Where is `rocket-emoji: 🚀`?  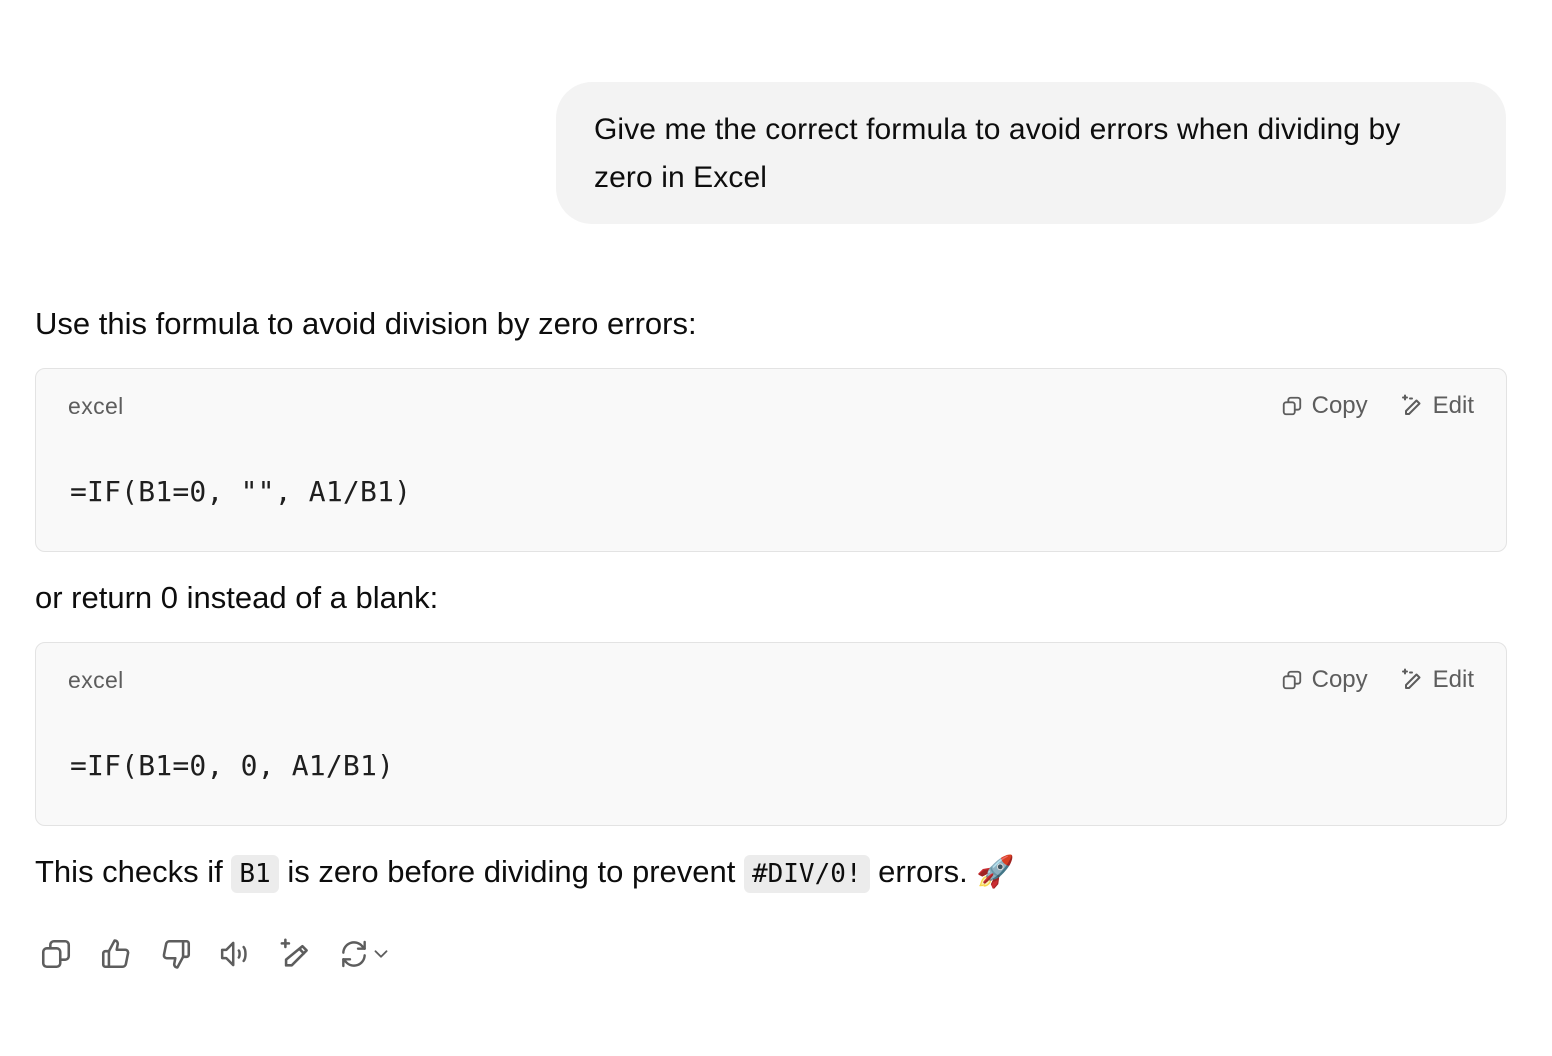 rocket-emoji: 🚀 is located at coordinates (995, 871).